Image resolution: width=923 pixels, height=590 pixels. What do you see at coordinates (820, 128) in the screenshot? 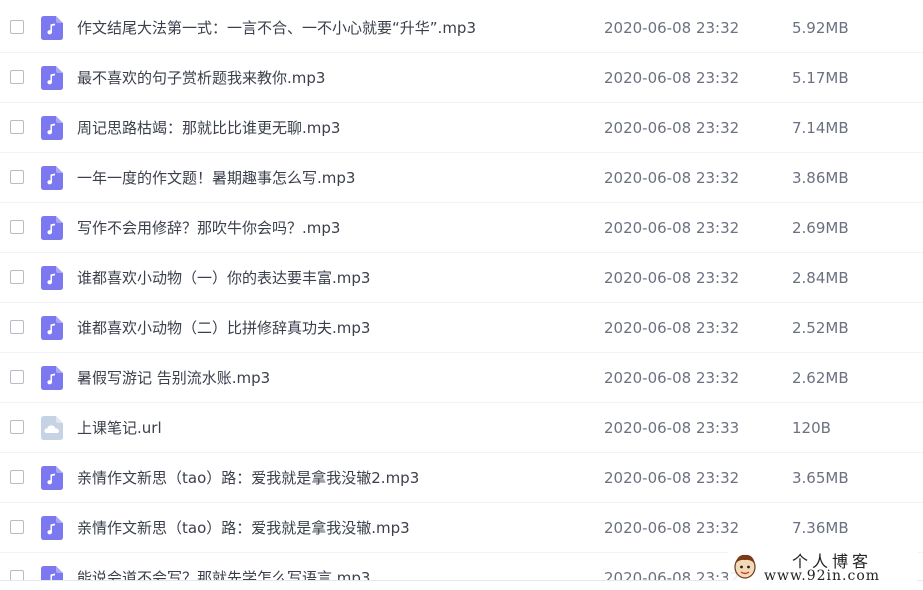
I see `file-size: 7.14MB` at bounding box center [820, 128].